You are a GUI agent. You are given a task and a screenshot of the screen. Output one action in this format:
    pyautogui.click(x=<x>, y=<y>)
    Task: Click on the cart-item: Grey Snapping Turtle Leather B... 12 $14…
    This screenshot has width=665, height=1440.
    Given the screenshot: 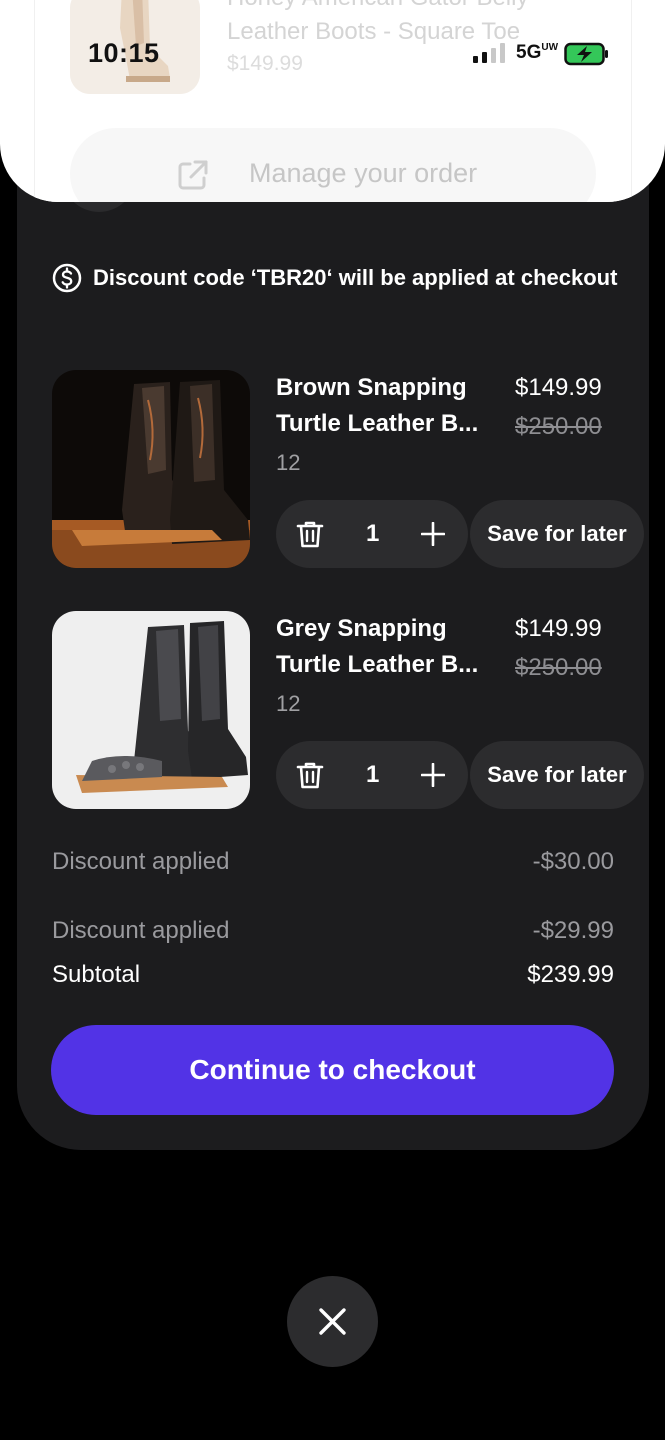 What is the action you would take?
    pyautogui.click(x=352, y=711)
    